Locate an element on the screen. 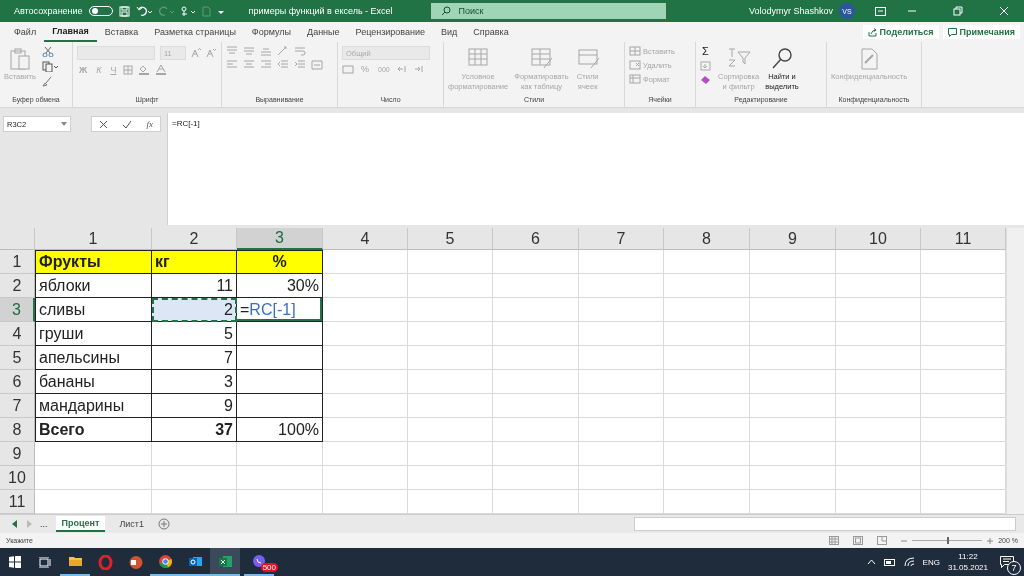  column-header: 2 is located at coordinates (194, 239).